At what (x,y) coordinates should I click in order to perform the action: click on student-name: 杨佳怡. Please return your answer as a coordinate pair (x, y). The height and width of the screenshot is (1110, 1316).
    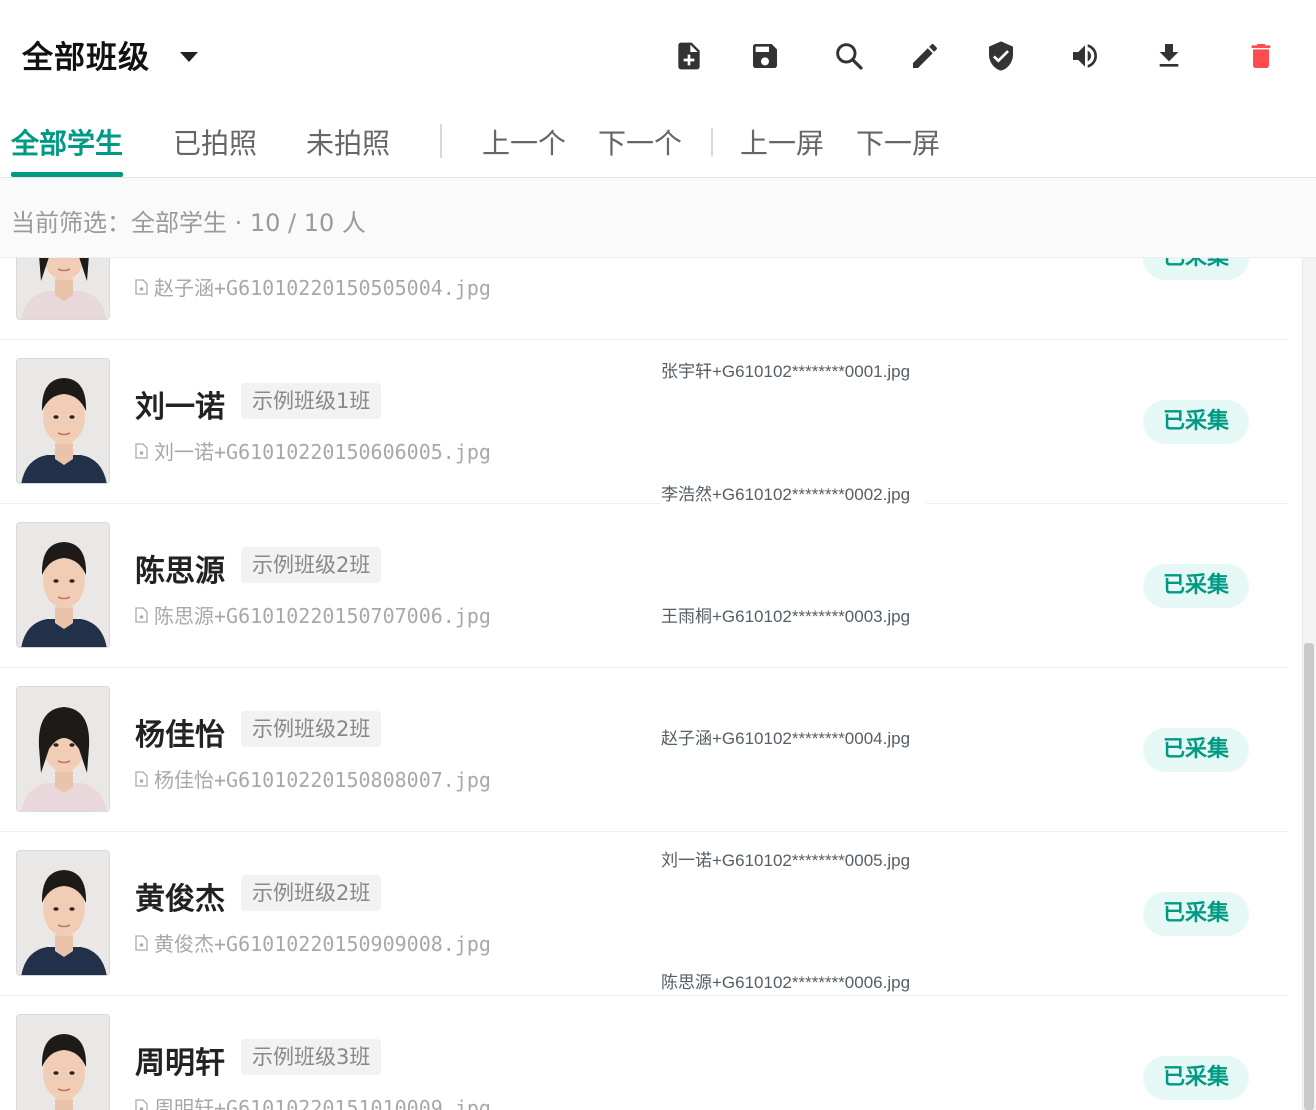
    Looking at the image, I should click on (180, 735).